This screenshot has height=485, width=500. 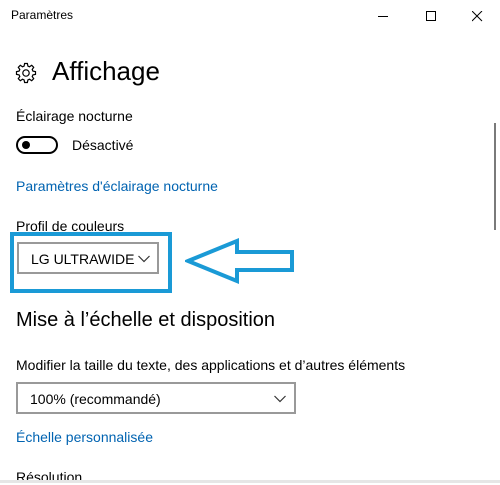 What do you see at coordinates (103, 145) in the screenshot?
I see `night-light-state: Désactivé` at bounding box center [103, 145].